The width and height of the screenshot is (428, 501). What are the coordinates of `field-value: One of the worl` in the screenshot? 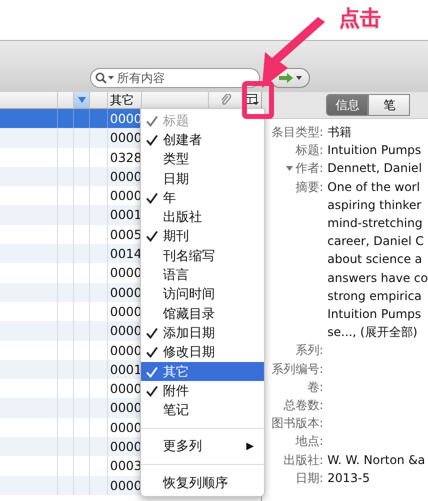 It's located at (374, 187).